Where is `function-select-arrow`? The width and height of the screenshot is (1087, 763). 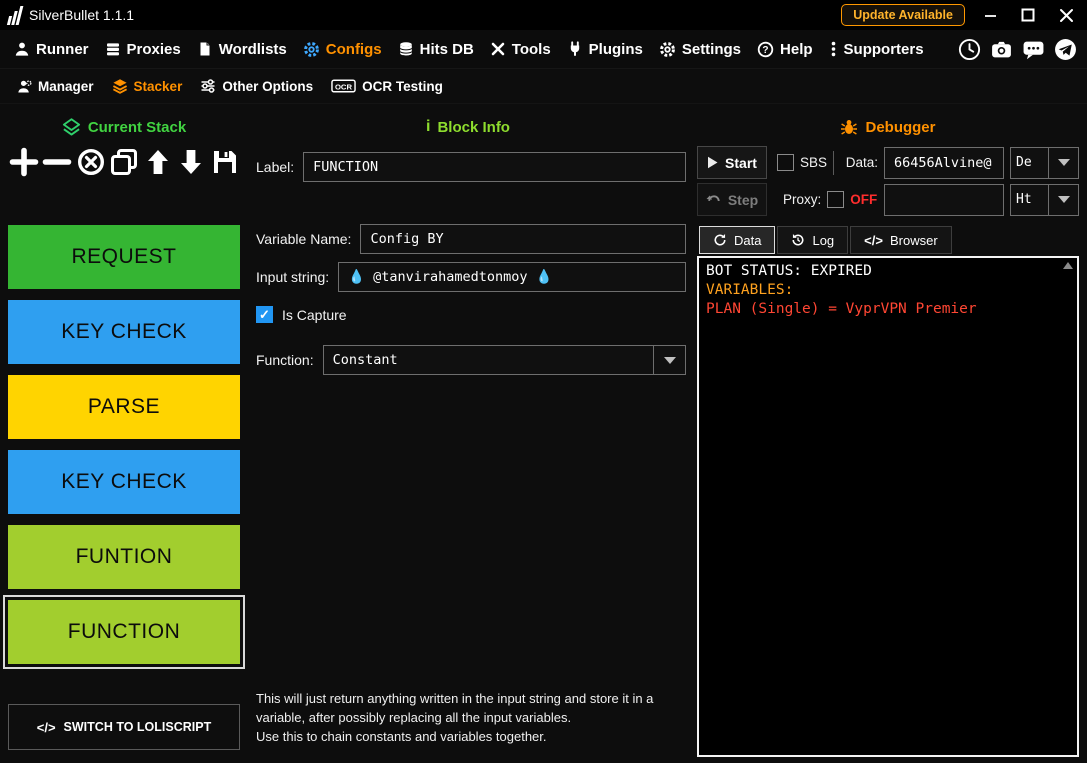 function-select-arrow is located at coordinates (669, 360).